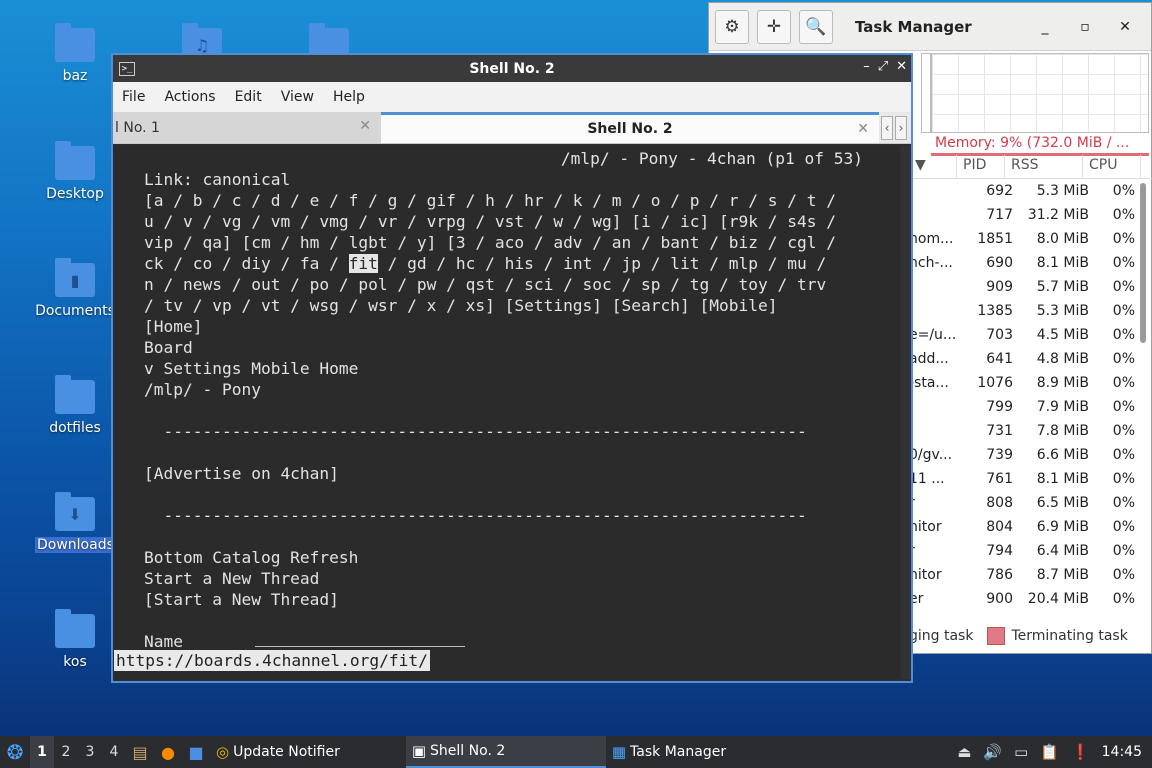 The image size is (1152, 768). Describe the element at coordinates (1022, 335) in the screenshot. I see `table-row: e=/u... 703 4.5 MiB 0%` at that location.